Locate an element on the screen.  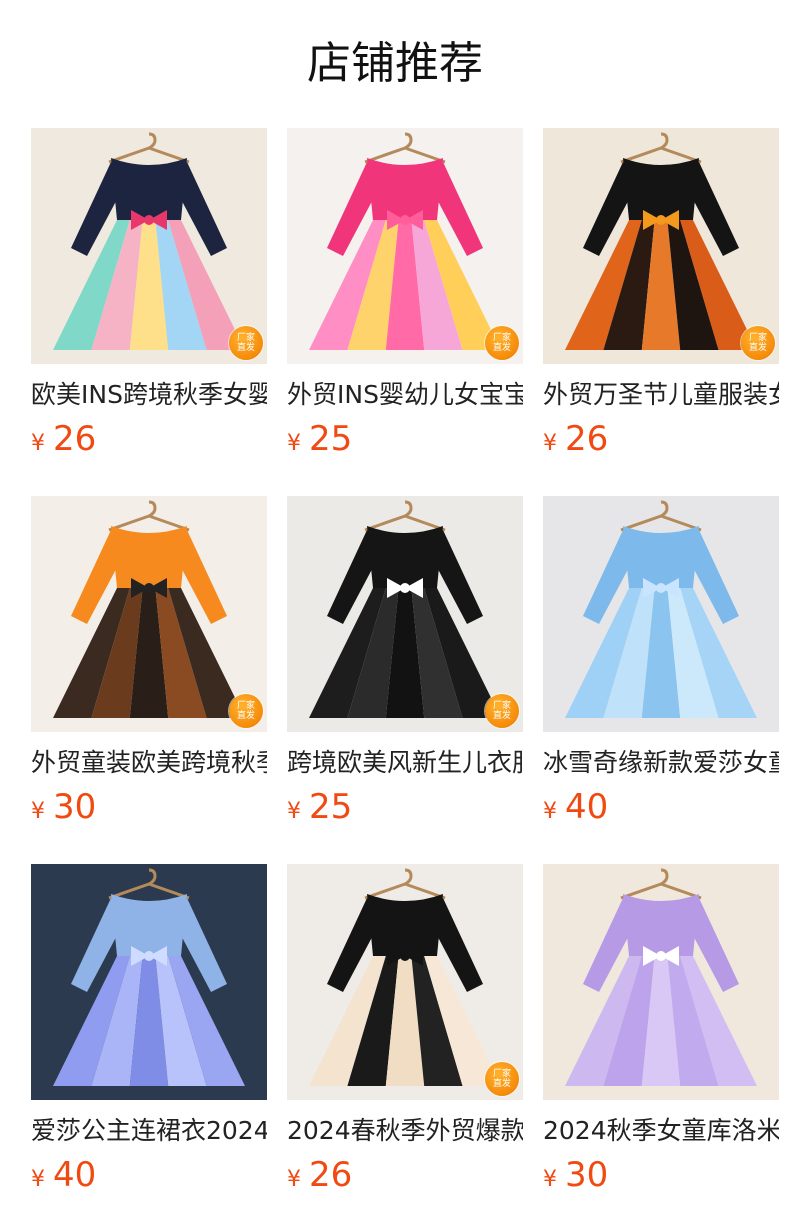
product-card: 冰雪奇缘新款爱莎女童 ¥40 is located at coordinates (661, 680).